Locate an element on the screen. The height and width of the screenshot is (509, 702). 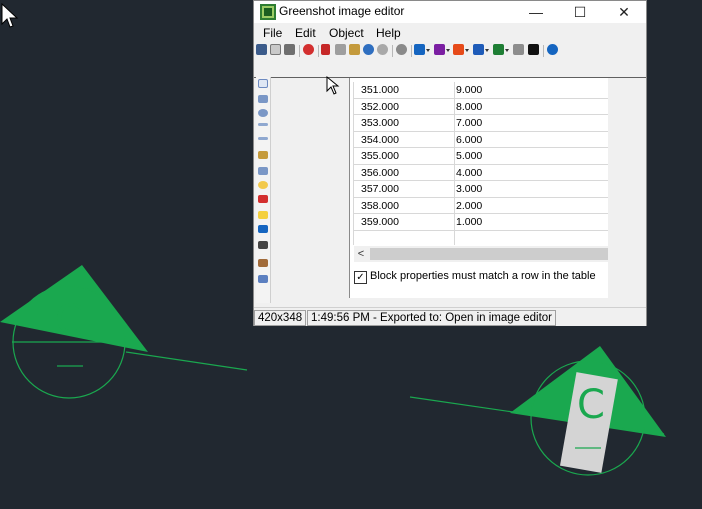
redo-icon is located at coordinates (382, 49).